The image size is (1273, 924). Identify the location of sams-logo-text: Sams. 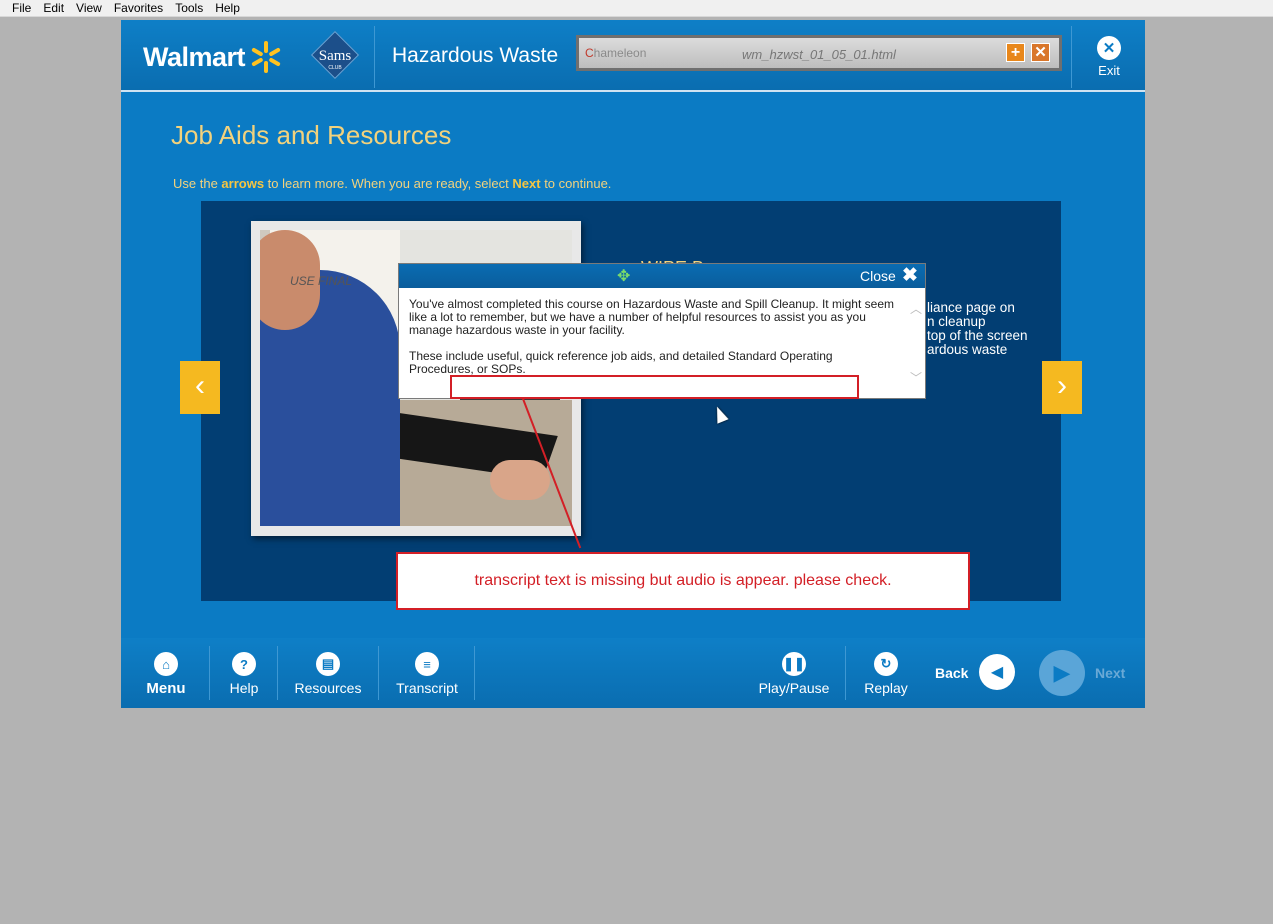
(335, 56).